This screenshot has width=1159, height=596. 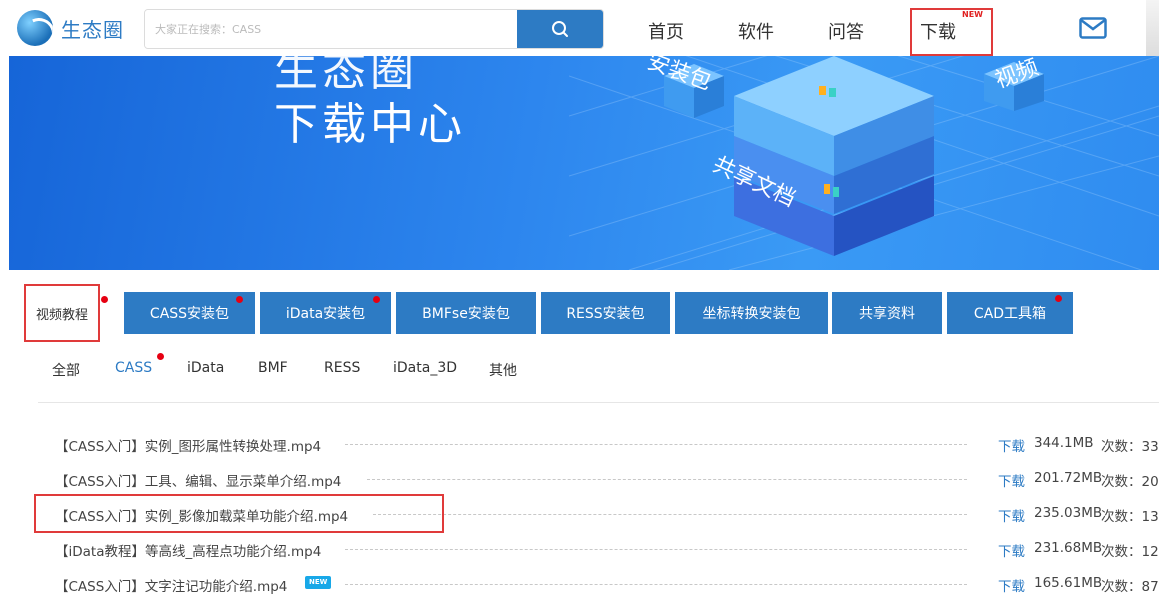 What do you see at coordinates (1068, 478) in the screenshot?
I see `file-size: 201.72MB` at bounding box center [1068, 478].